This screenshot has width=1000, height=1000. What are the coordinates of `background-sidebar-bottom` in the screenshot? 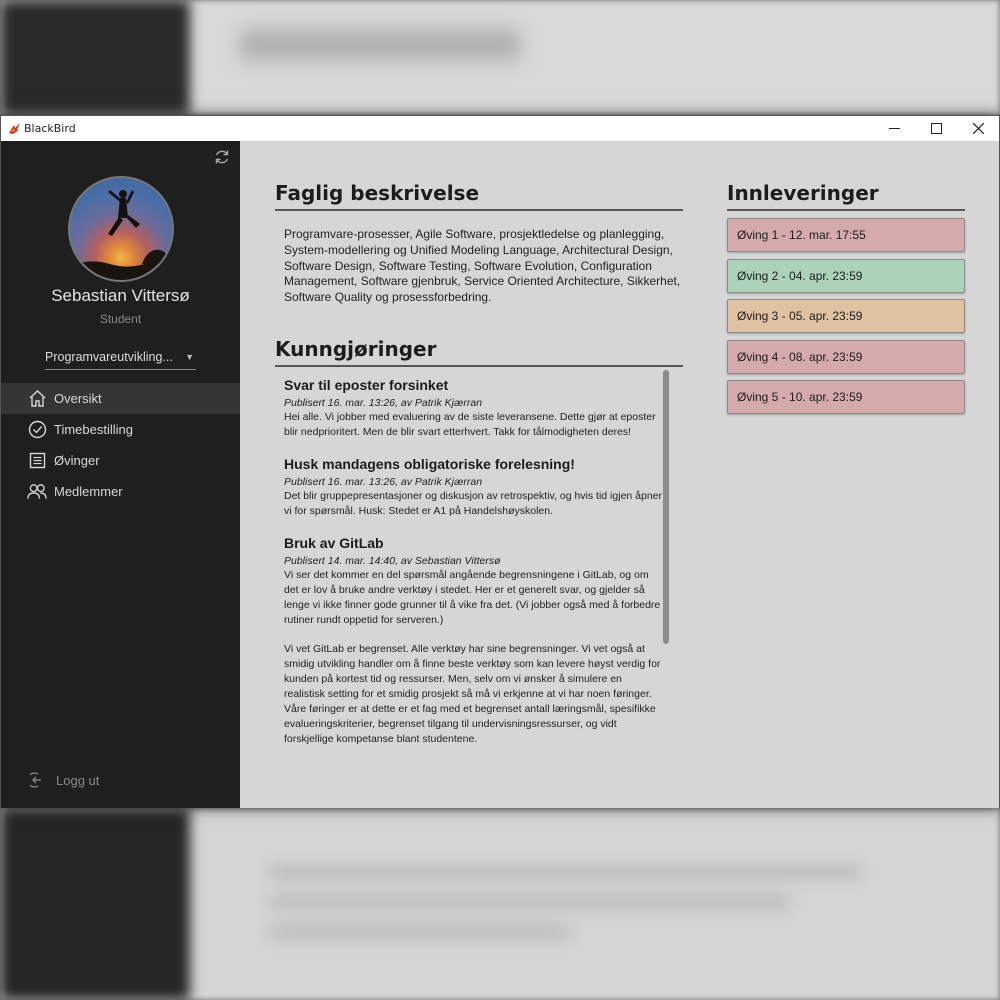 It's located at (95, 904).